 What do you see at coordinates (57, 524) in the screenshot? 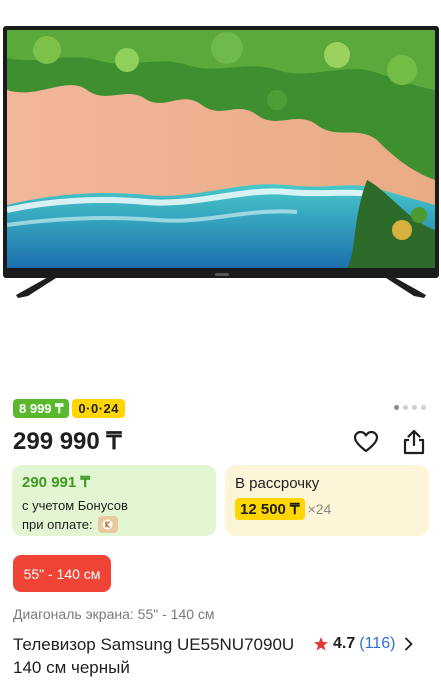
I see `bonus-line2: при оплате:` at bounding box center [57, 524].